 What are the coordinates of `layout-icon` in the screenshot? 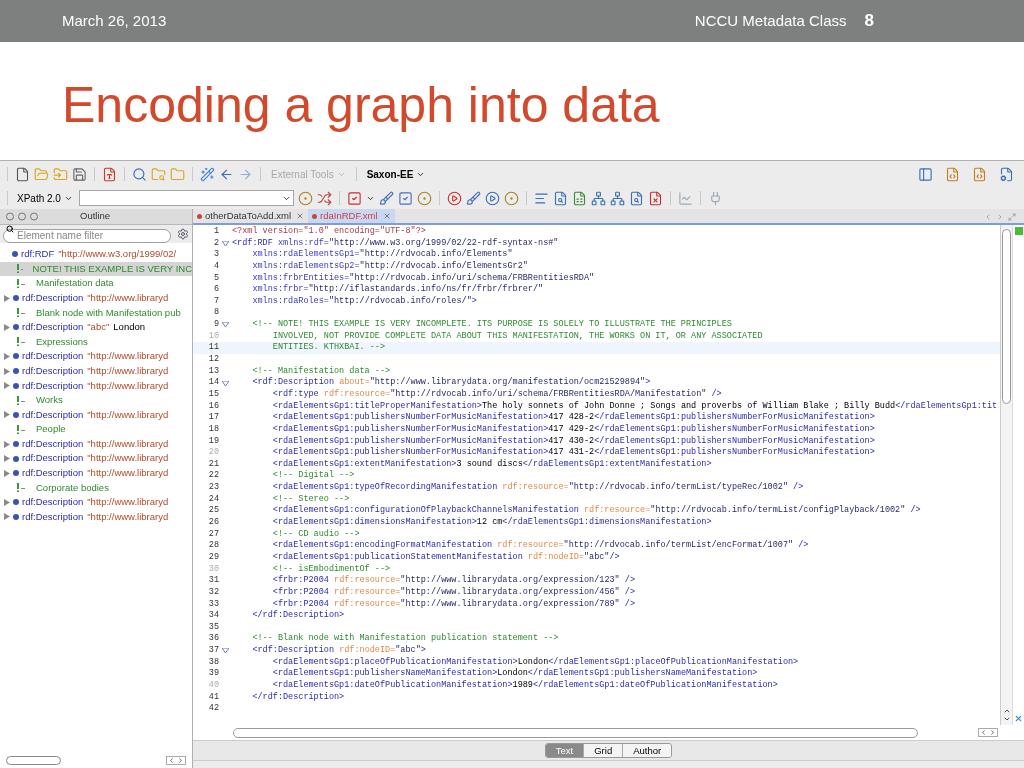 It's located at (925, 174).